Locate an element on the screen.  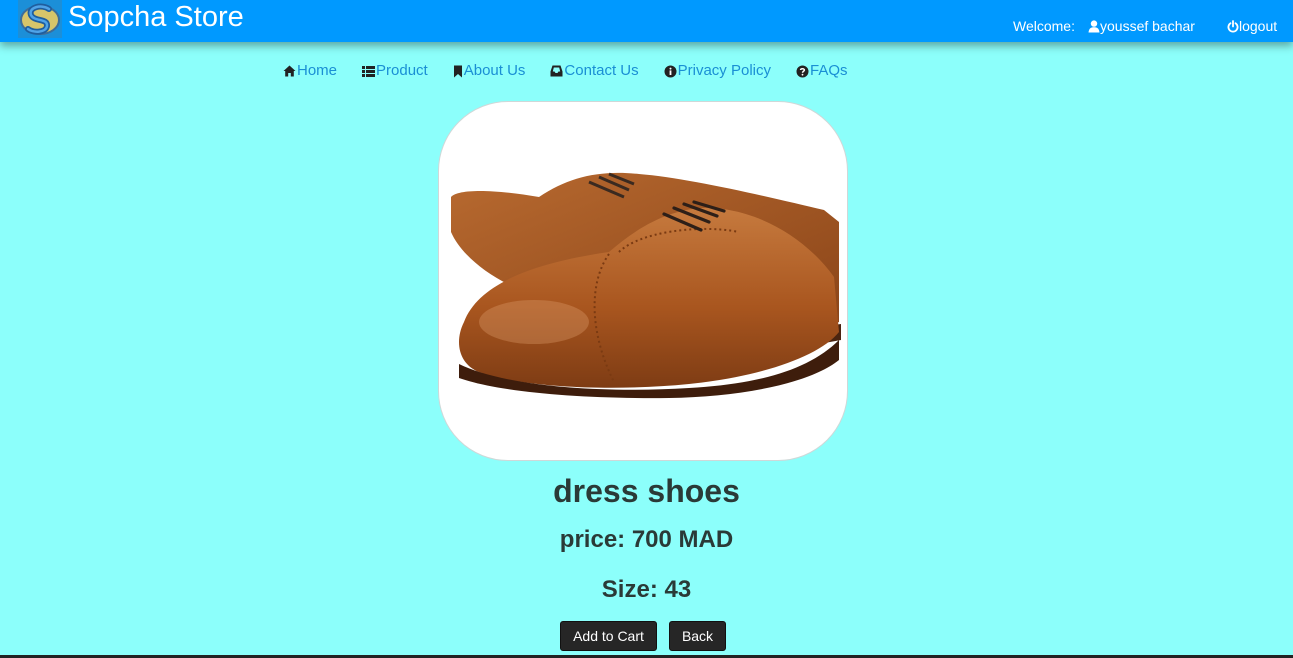
logout-link: logout is located at coordinates (1252, 26).